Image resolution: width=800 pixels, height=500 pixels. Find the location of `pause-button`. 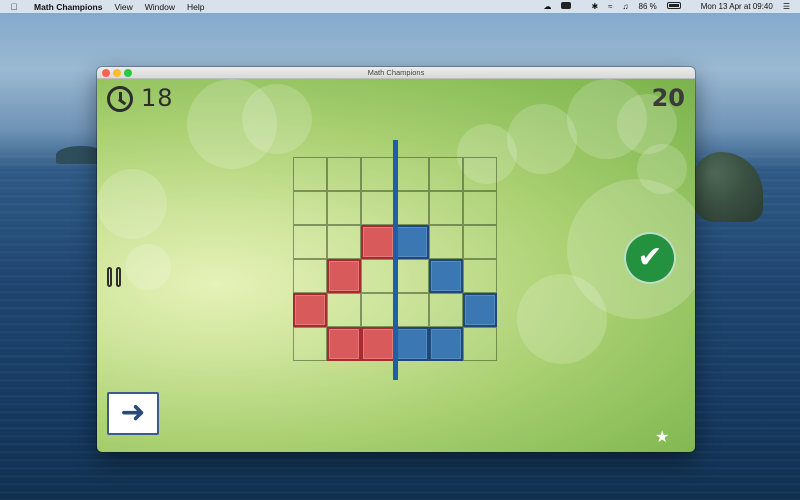

pause-button is located at coordinates (116, 278).